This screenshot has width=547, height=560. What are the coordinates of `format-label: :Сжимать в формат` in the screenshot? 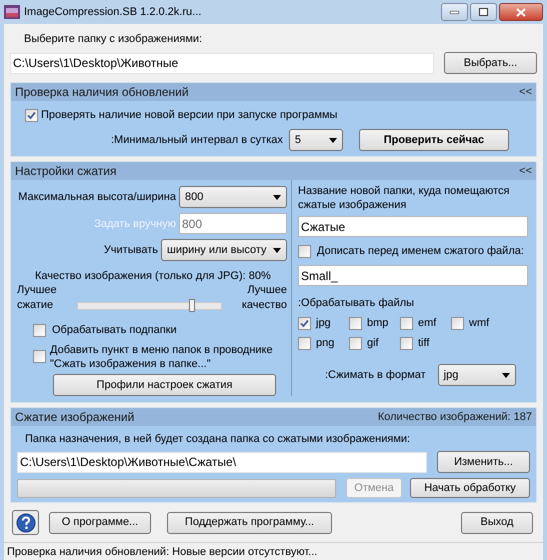 It's located at (375, 375).